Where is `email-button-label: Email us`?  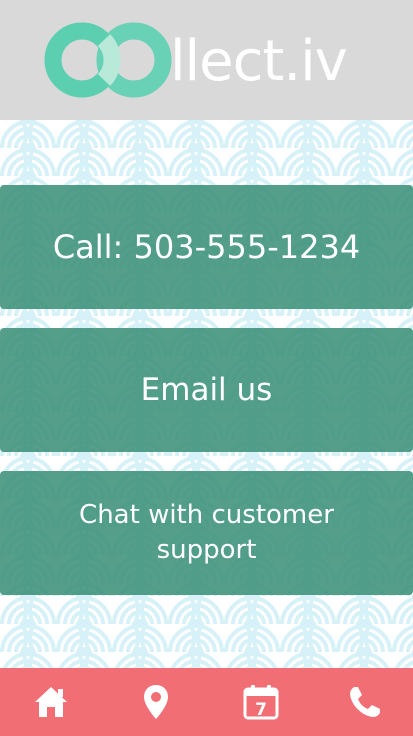
email-button-label: Email us is located at coordinates (206, 390).